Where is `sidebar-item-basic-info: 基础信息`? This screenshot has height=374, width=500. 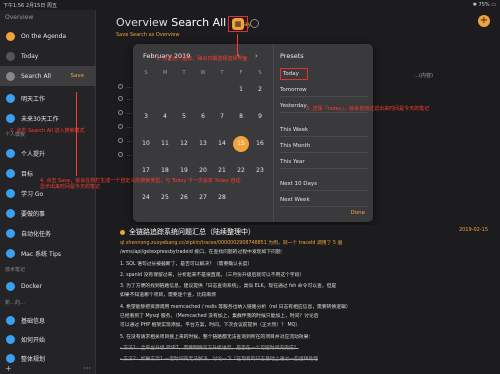 sidebar-item-basic-info: 基础信息 is located at coordinates (48, 320).